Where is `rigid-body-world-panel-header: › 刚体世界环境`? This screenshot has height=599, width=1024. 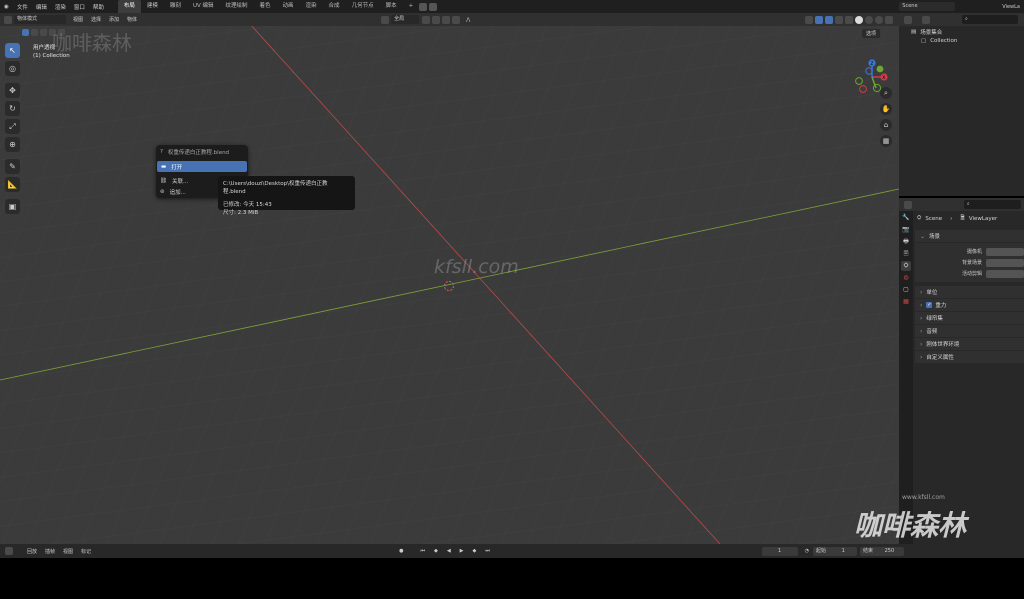
rigid-body-world-panel-header: › 刚体世界环境 is located at coordinates (969, 344).